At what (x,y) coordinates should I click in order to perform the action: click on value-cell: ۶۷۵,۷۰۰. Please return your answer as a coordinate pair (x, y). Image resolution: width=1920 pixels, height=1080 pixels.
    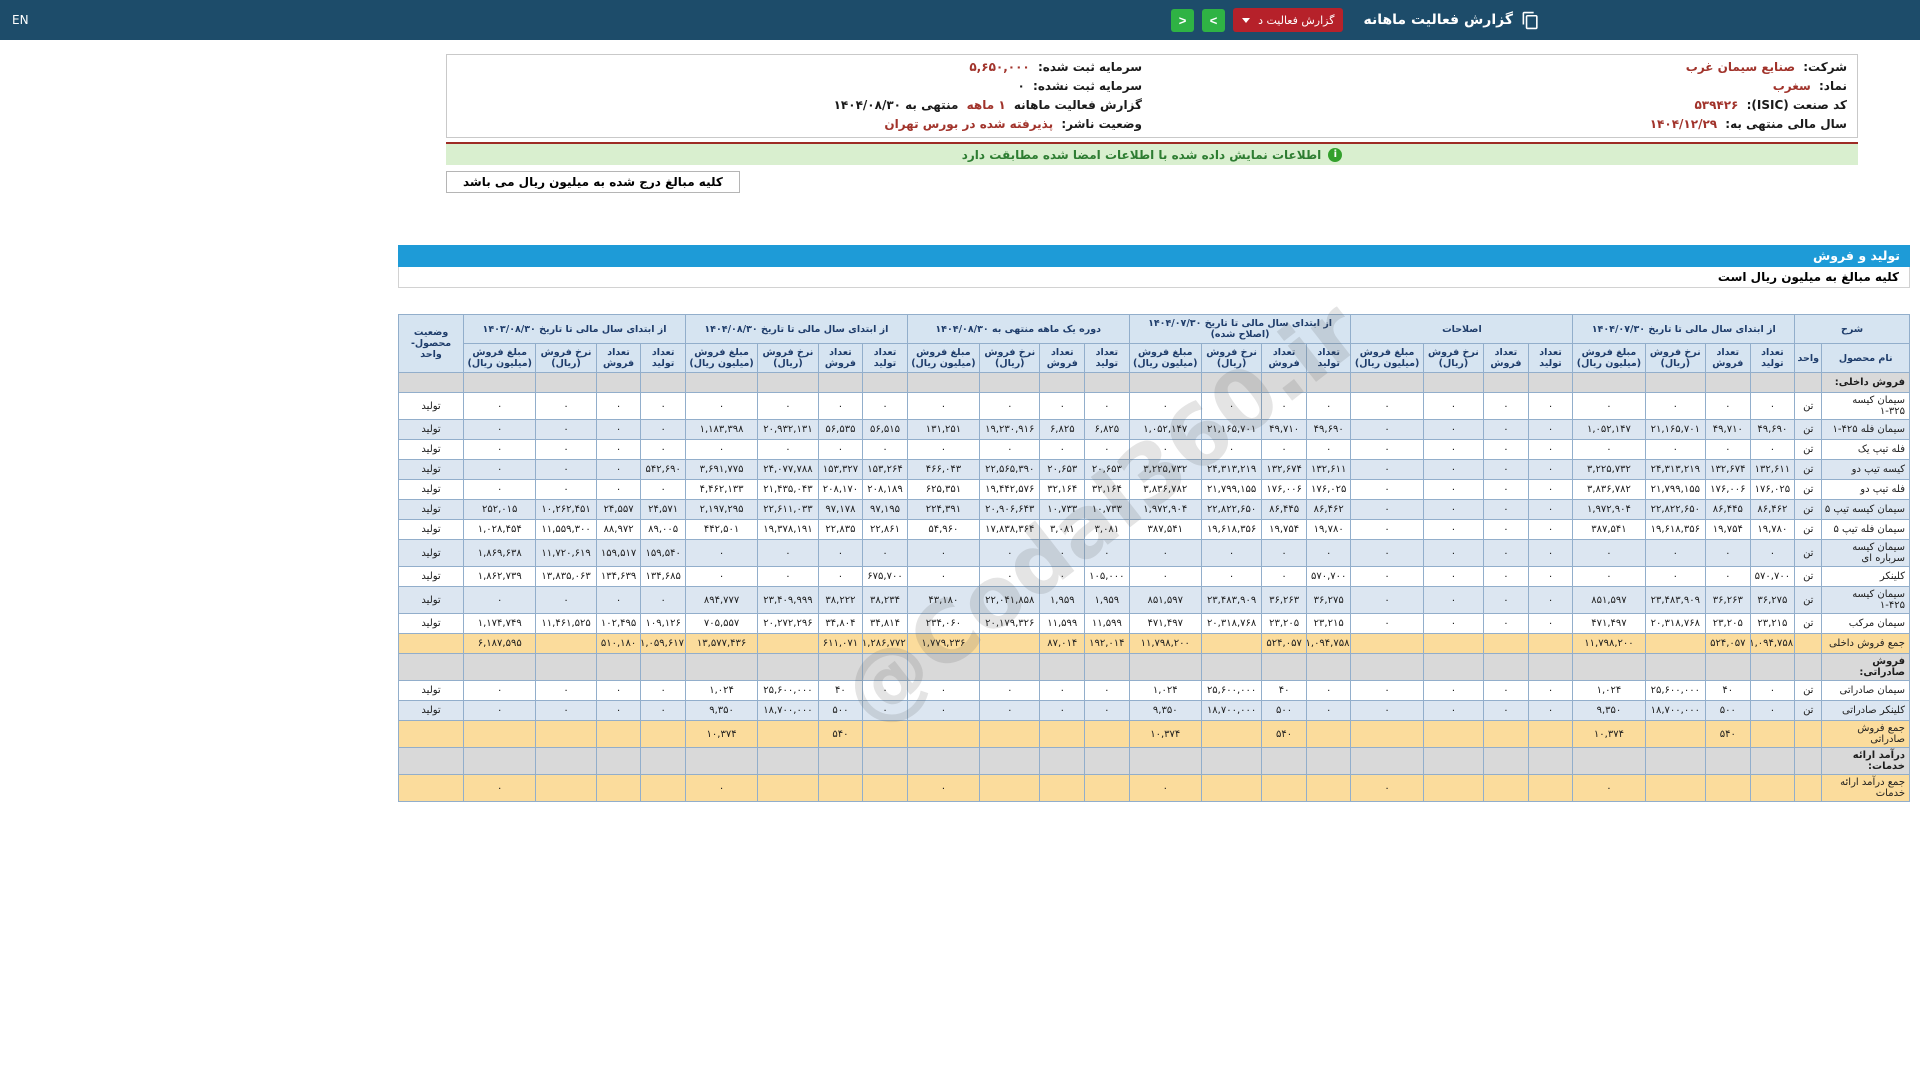
    Looking at the image, I should click on (885, 576).